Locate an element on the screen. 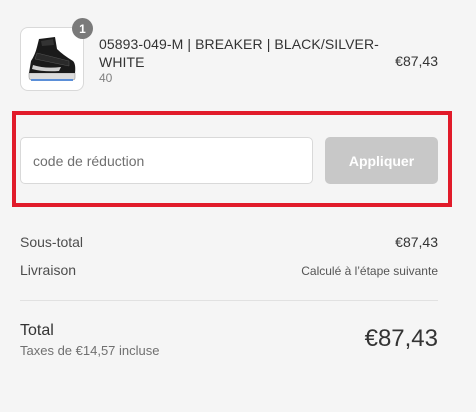 This screenshot has width=476, height=412. taxes-label: Taxes de €14,57 incluse is located at coordinates (90, 350).